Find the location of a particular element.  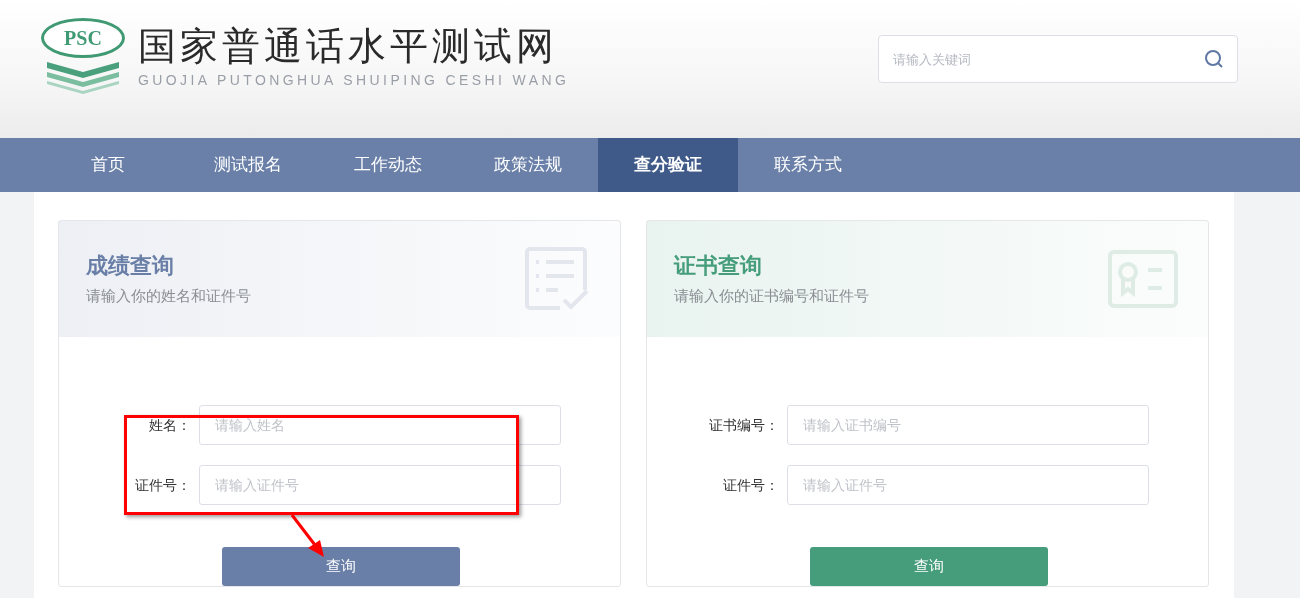

checklist-icon is located at coordinates (557, 279).